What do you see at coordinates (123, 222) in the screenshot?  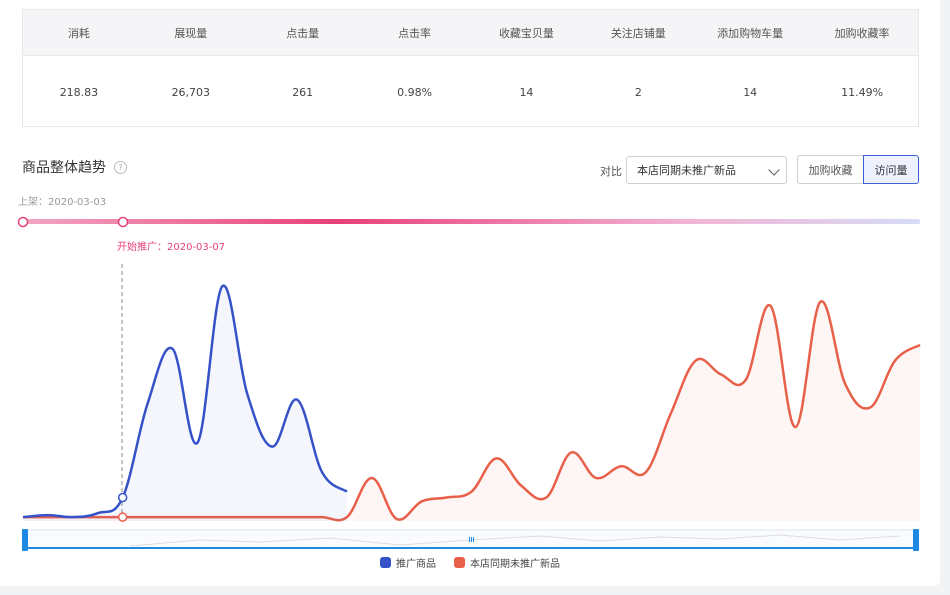 I see `promo-marker` at bounding box center [123, 222].